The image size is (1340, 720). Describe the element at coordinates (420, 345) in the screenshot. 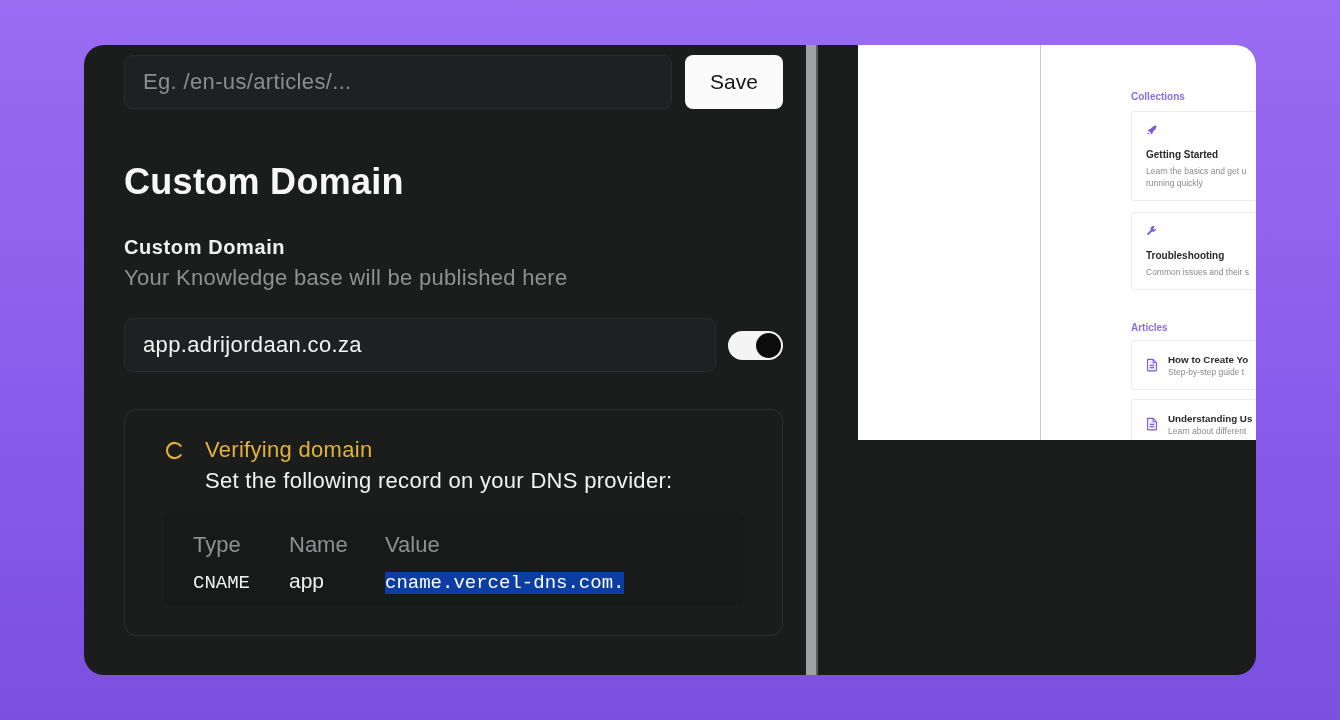

I see `domain-input-field: app.adrijordaan.co.za` at that location.